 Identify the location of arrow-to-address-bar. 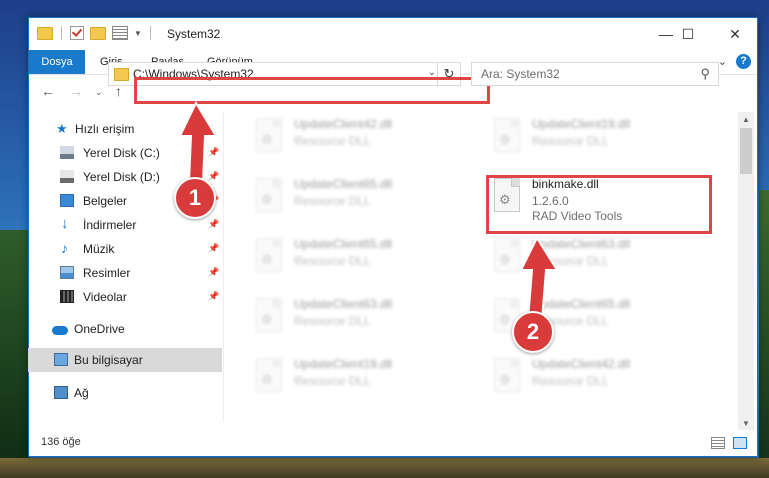
(198, 141).